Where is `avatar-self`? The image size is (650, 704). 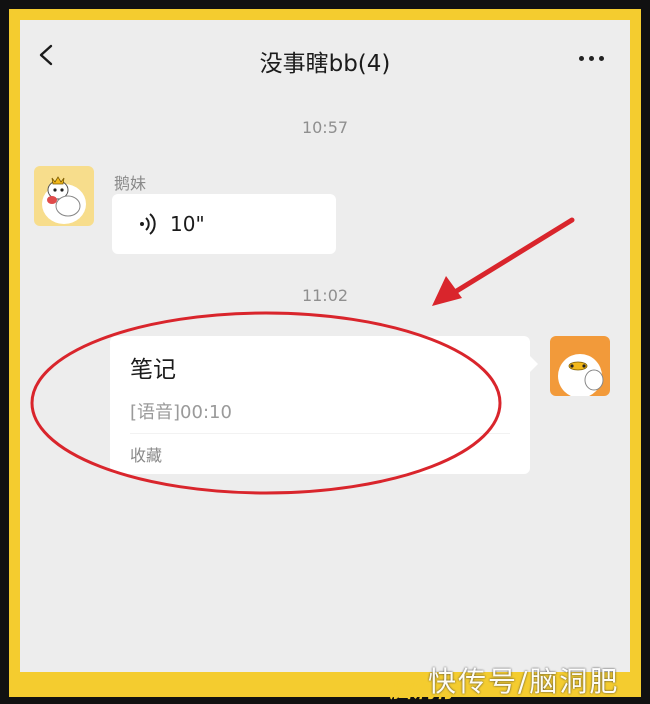 avatar-self is located at coordinates (580, 366).